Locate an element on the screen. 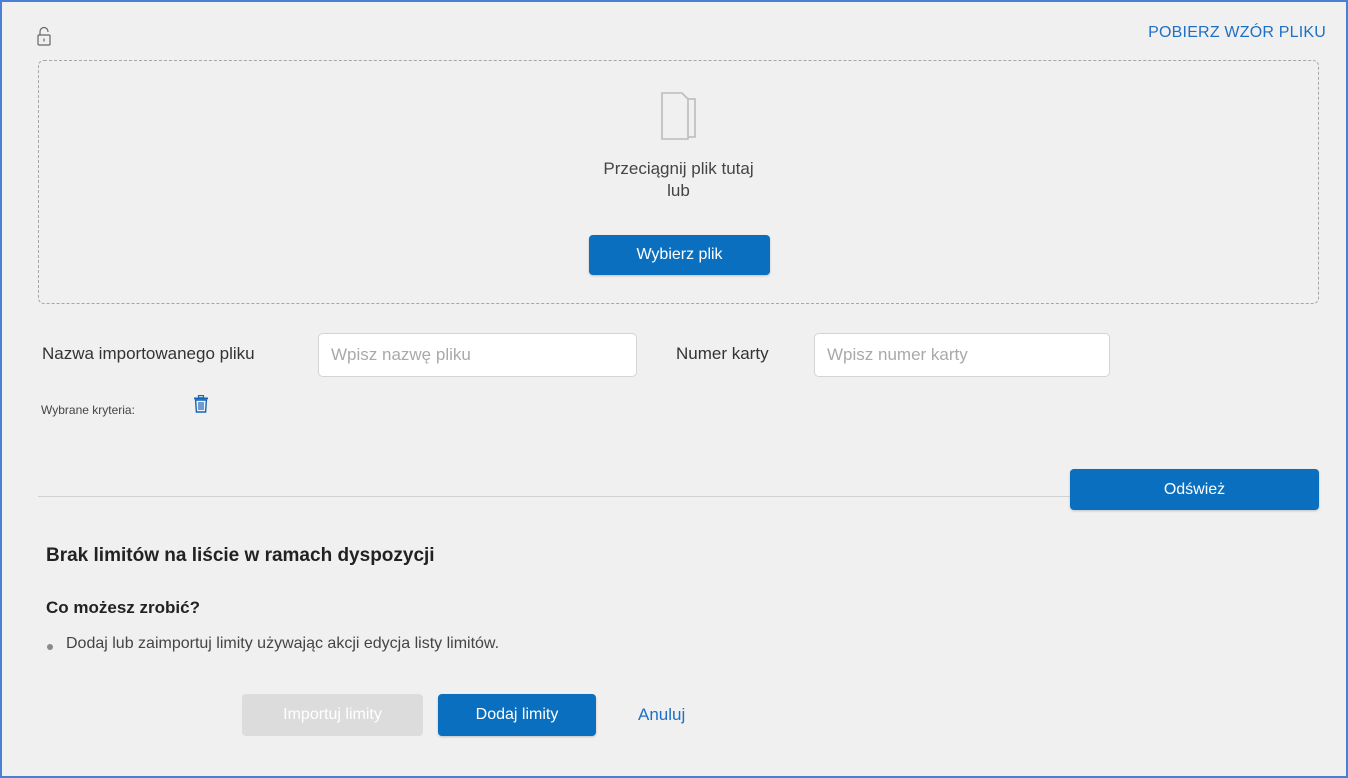 The image size is (1348, 778). card-number-input is located at coordinates (962, 355).